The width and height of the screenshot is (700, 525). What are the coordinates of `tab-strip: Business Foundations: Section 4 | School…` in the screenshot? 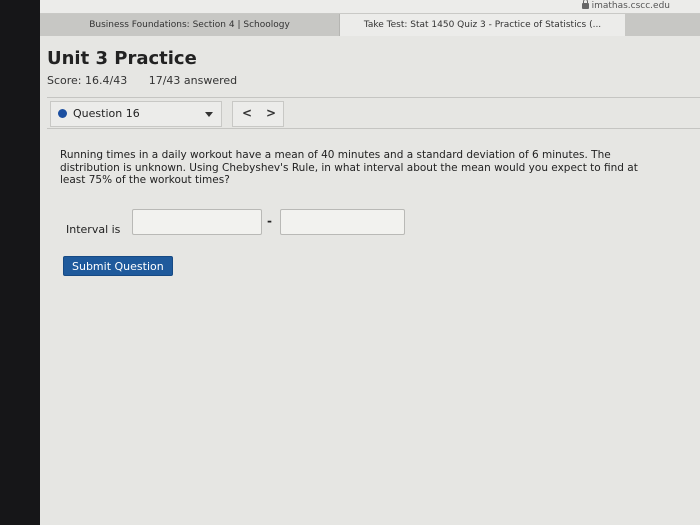 It's located at (370, 25).